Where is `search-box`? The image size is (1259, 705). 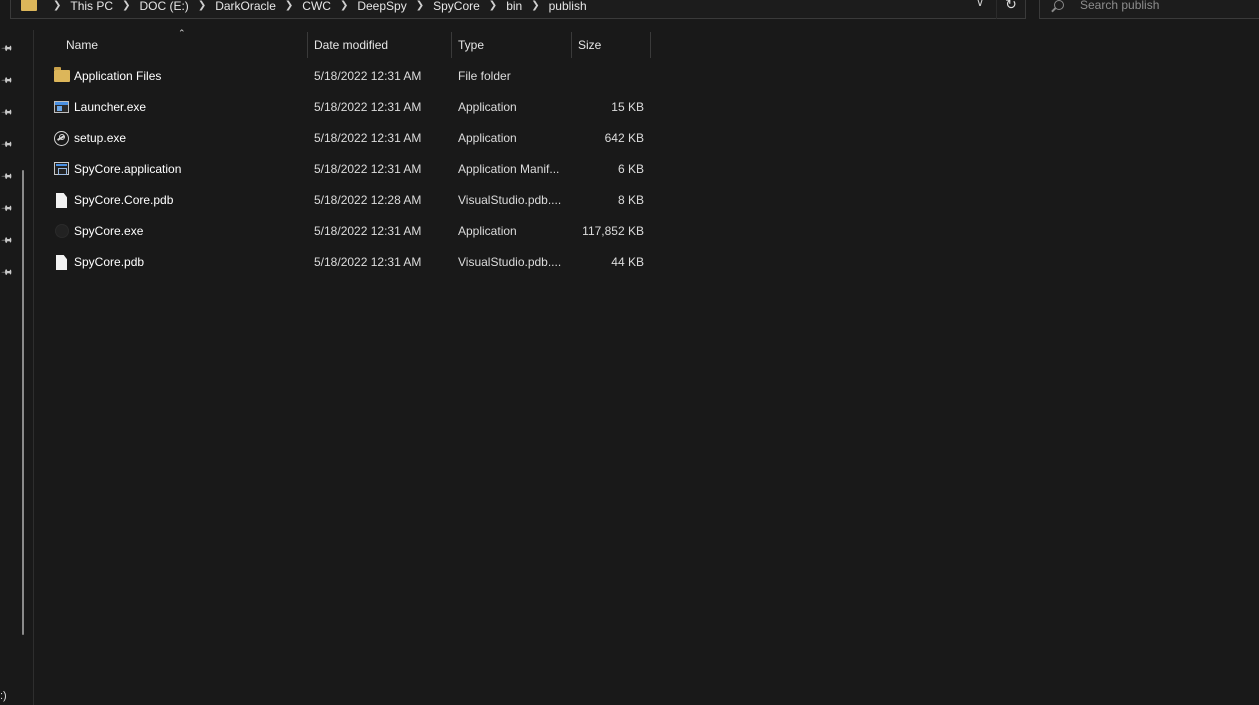 search-box is located at coordinates (1149, 9).